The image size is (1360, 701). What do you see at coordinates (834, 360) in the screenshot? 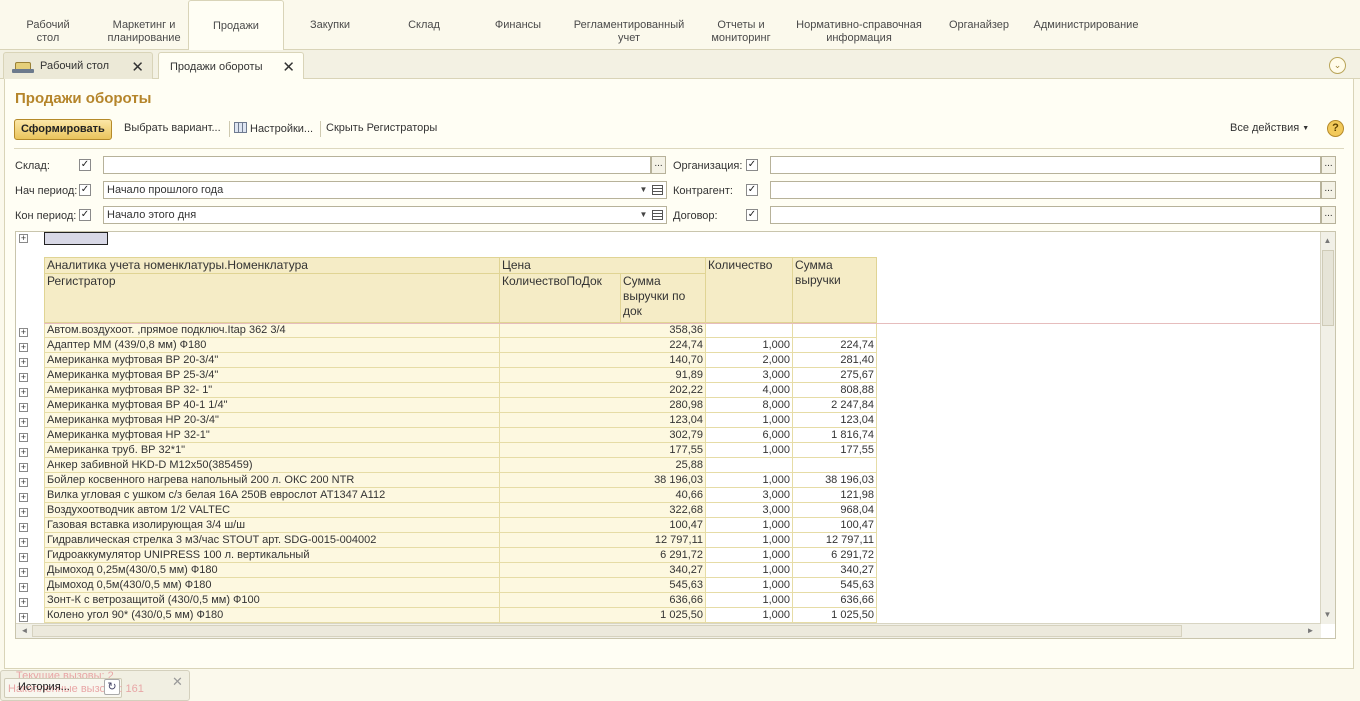
I see `revenue-cell: 281,40` at bounding box center [834, 360].